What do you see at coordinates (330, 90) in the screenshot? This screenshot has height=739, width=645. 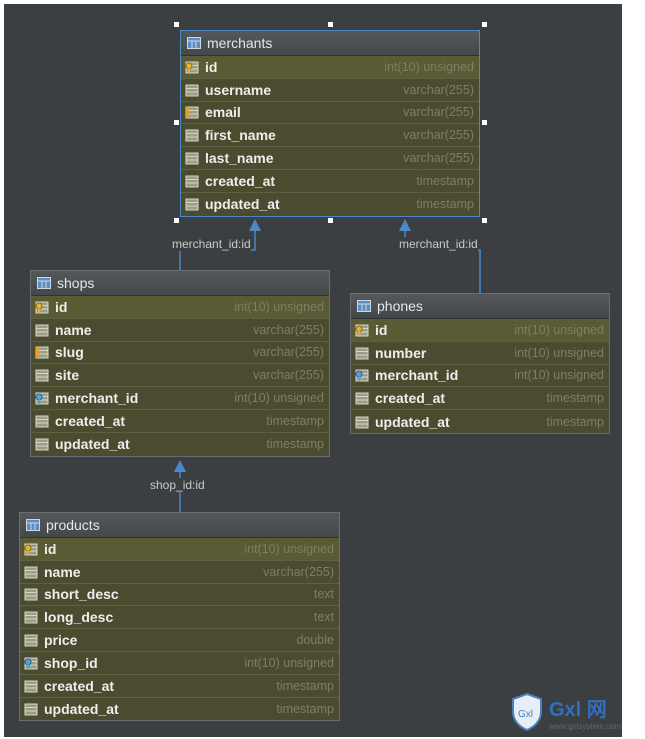 I see `column-row: username varchar(255)` at bounding box center [330, 90].